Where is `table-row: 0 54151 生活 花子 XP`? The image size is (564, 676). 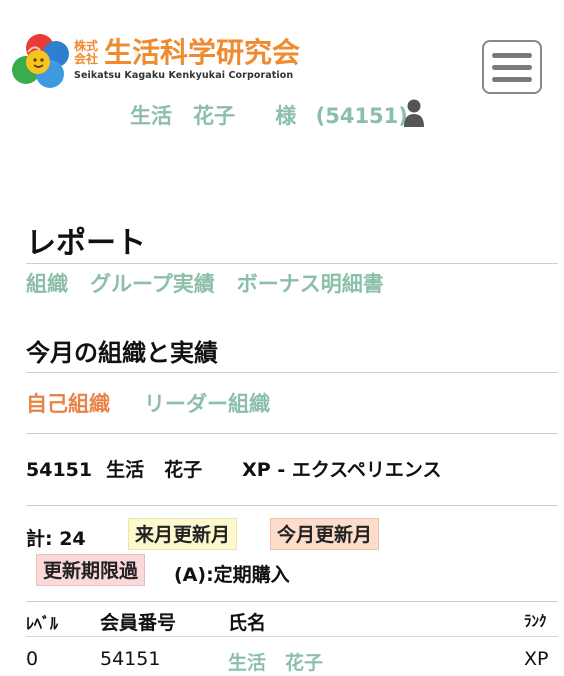
table-row: 0 54151 生活 花子 XP is located at coordinates (292, 657).